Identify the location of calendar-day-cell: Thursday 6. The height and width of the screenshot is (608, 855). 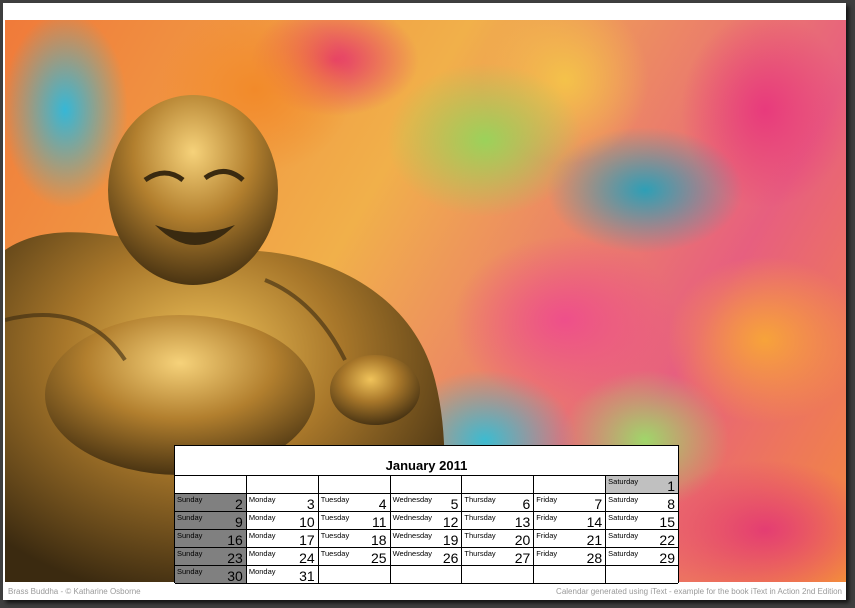
(498, 503).